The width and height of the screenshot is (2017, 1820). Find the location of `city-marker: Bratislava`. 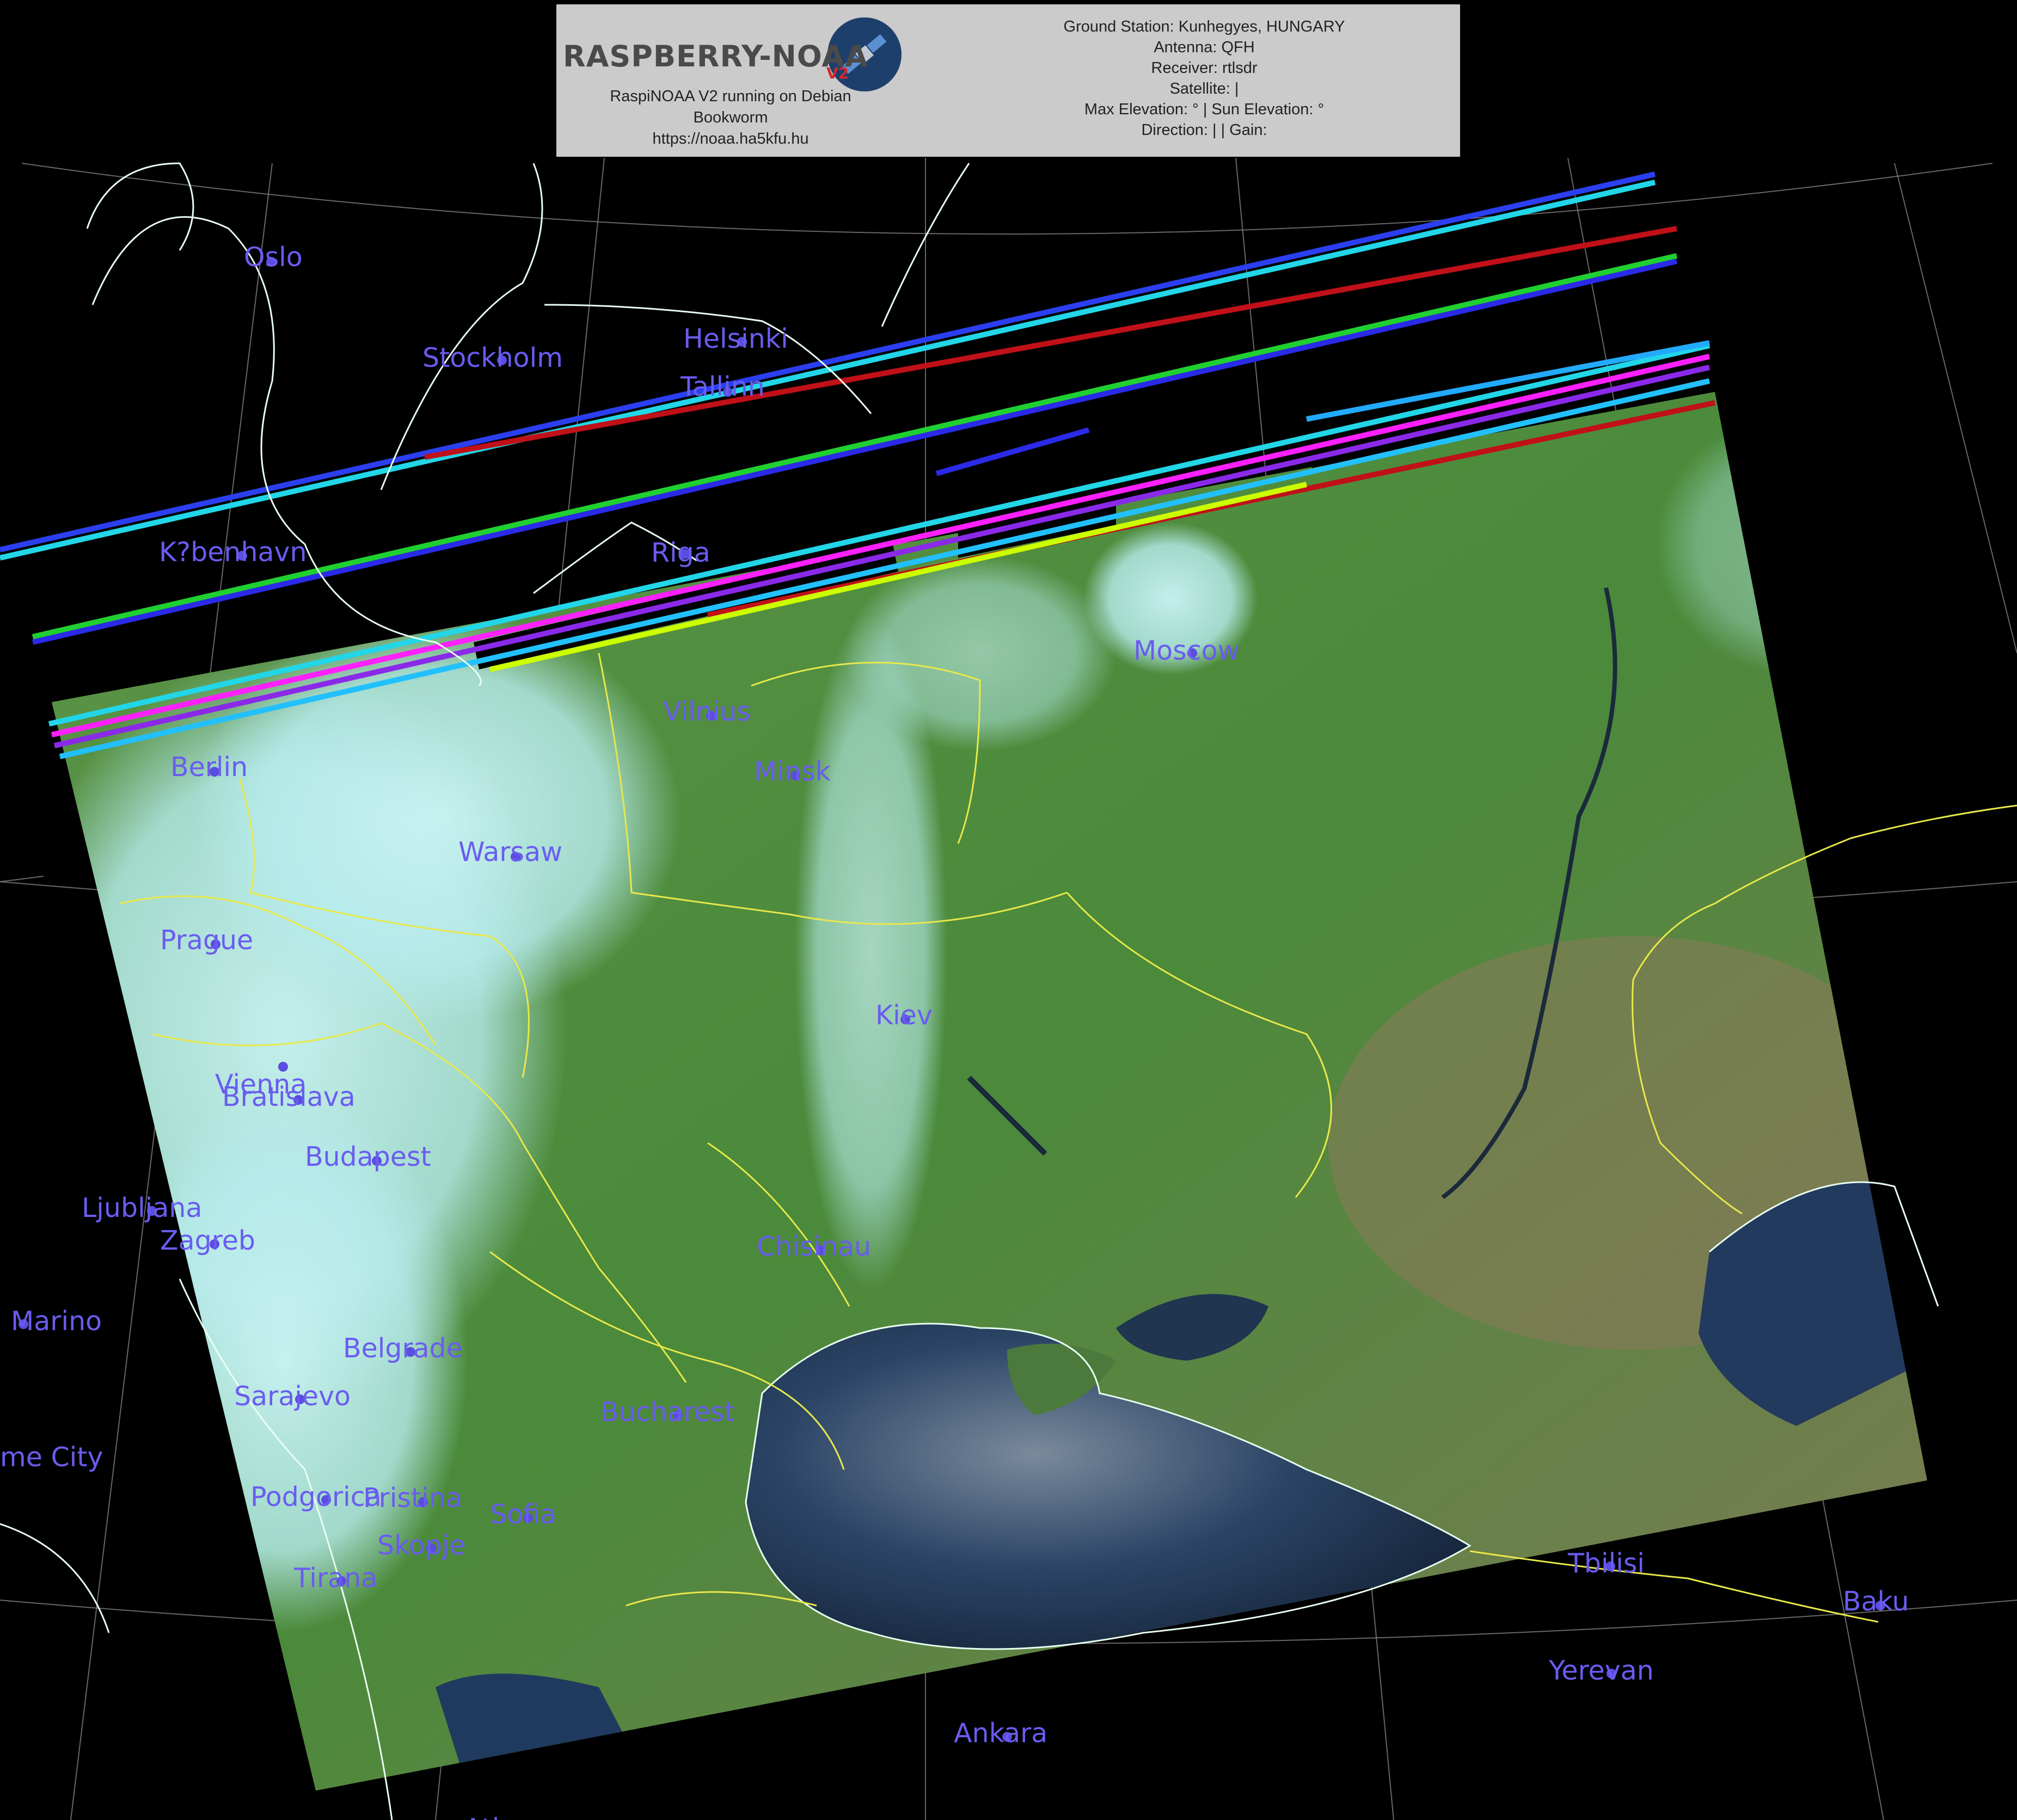

city-marker: Bratislava is located at coordinates (289, 1096).